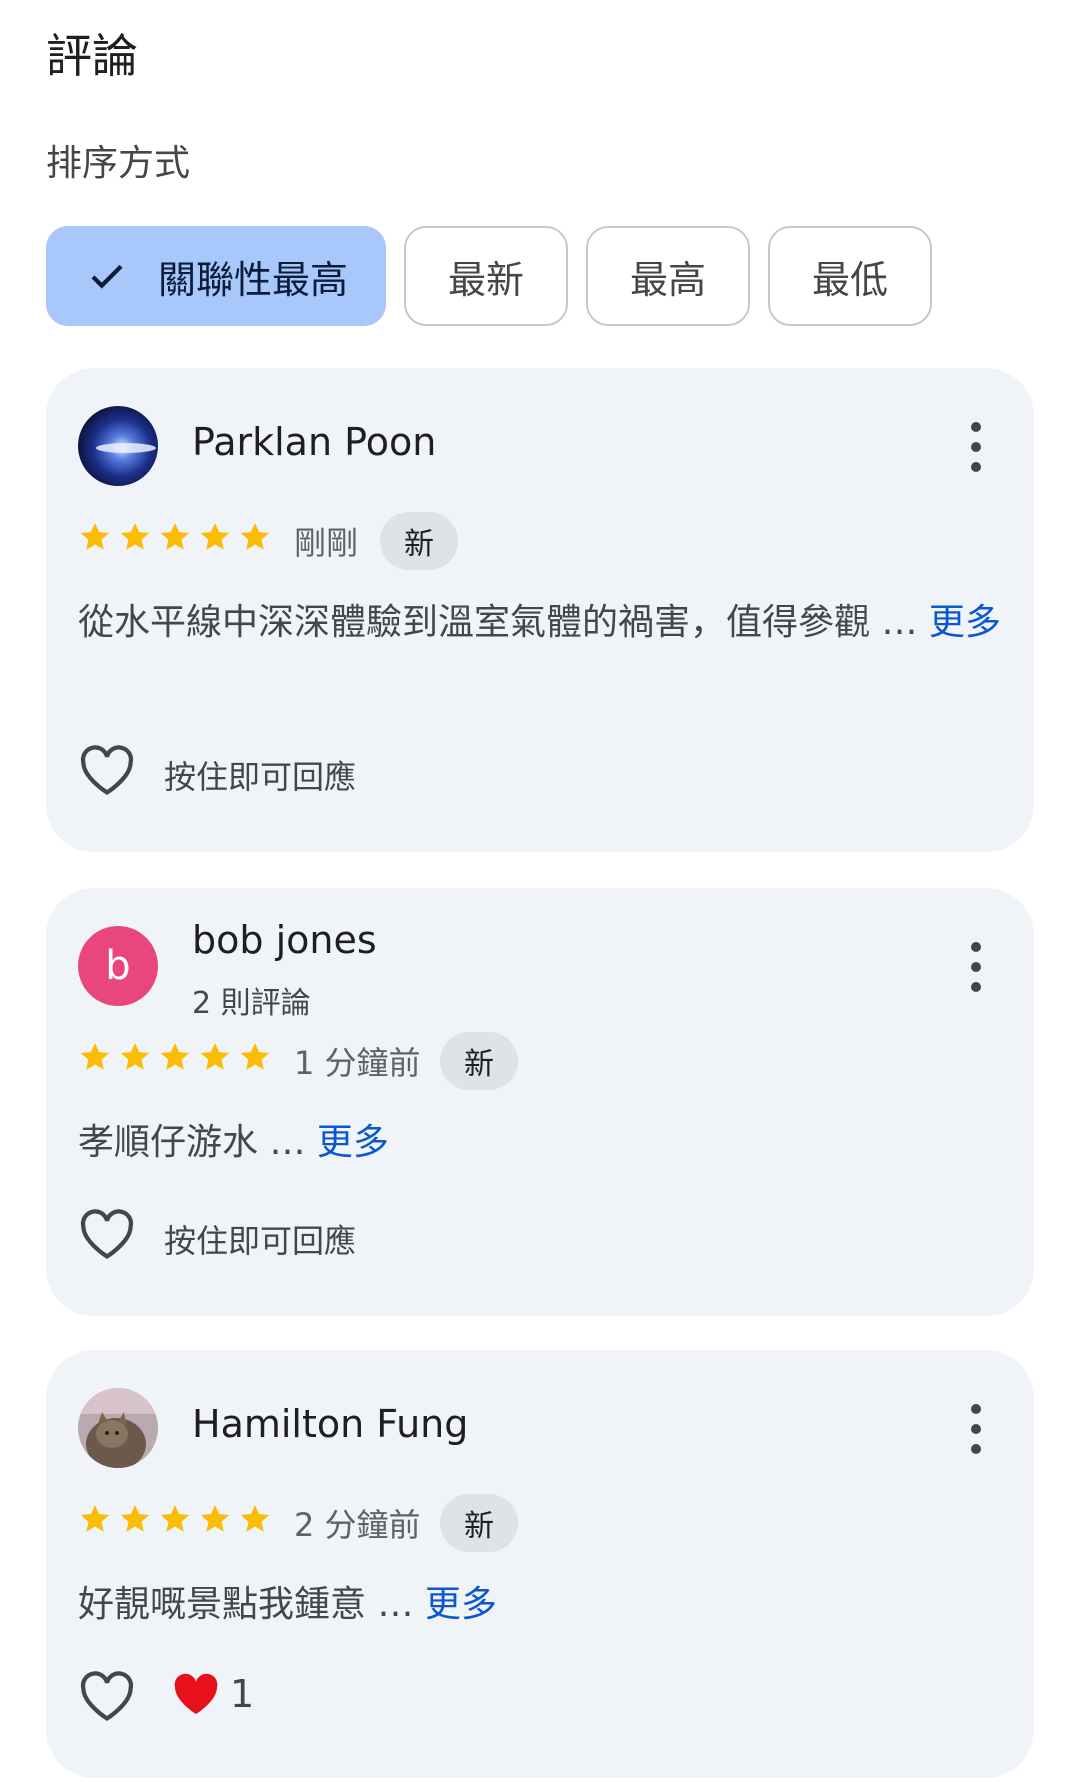 This screenshot has width=1080, height=1782. What do you see at coordinates (485, 279) in the screenshot?
I see `sort-chip-label: 最新` at bounding box center [485, 279].